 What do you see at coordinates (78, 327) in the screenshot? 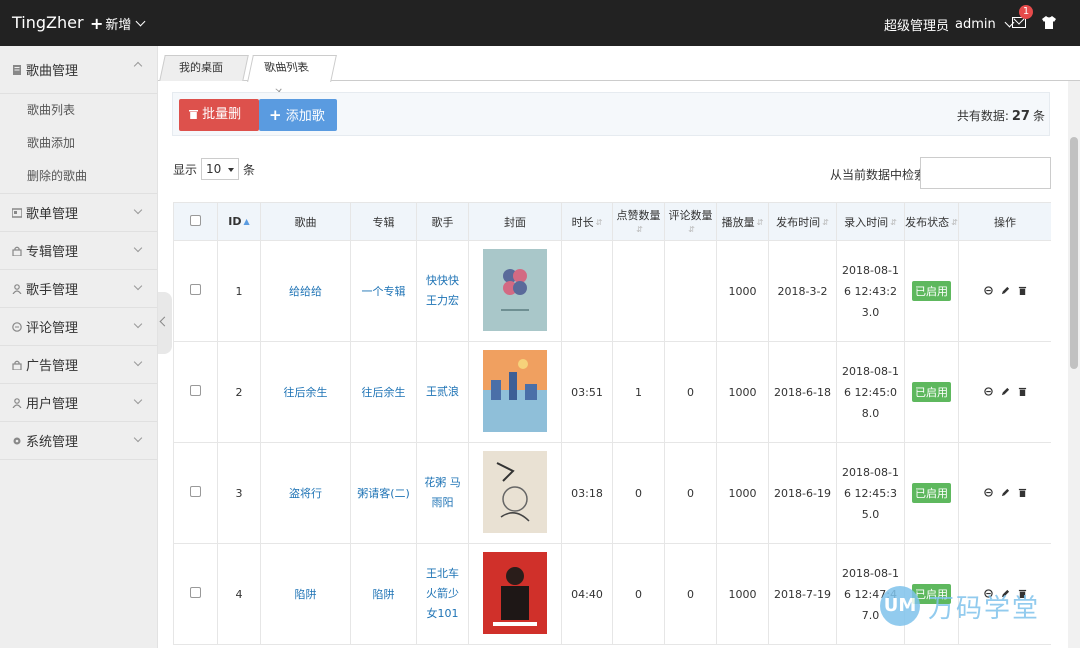
I see `sidebar-group-comments: 评论管理` at bounding box center [78, 327].